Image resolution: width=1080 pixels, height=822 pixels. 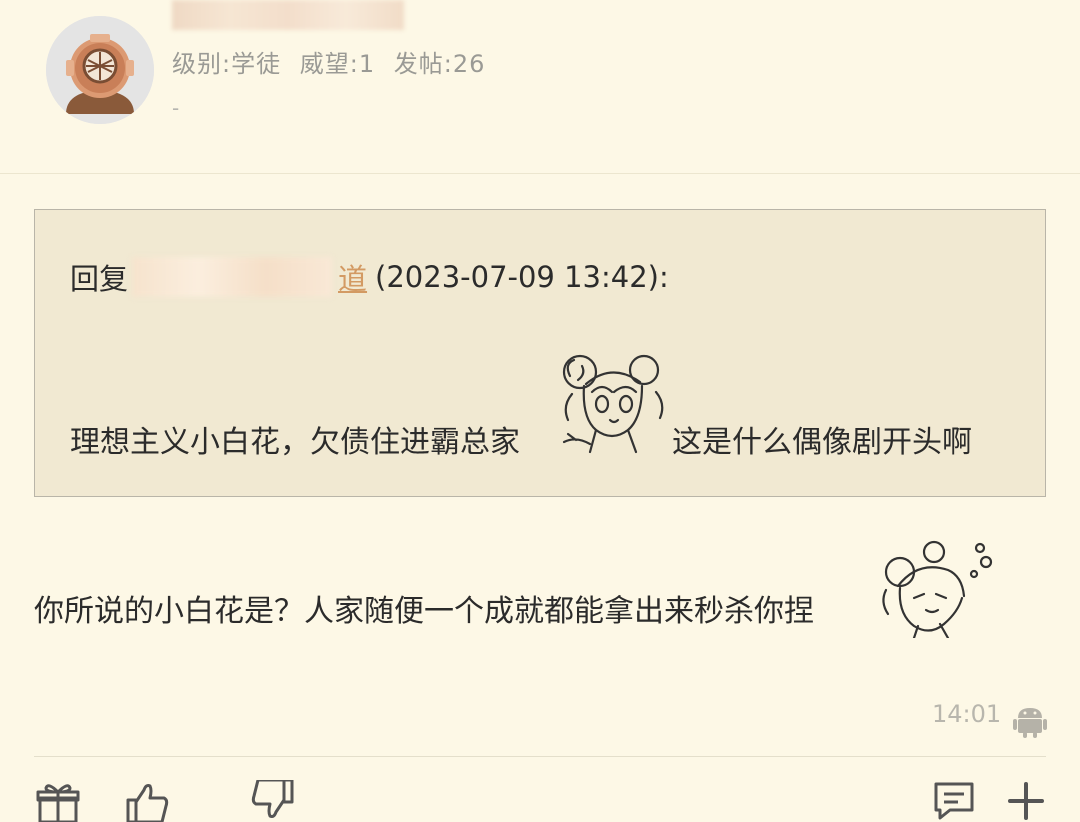 I want to click on diving-helmet-avatar-icon, so click(x=100, y=70).